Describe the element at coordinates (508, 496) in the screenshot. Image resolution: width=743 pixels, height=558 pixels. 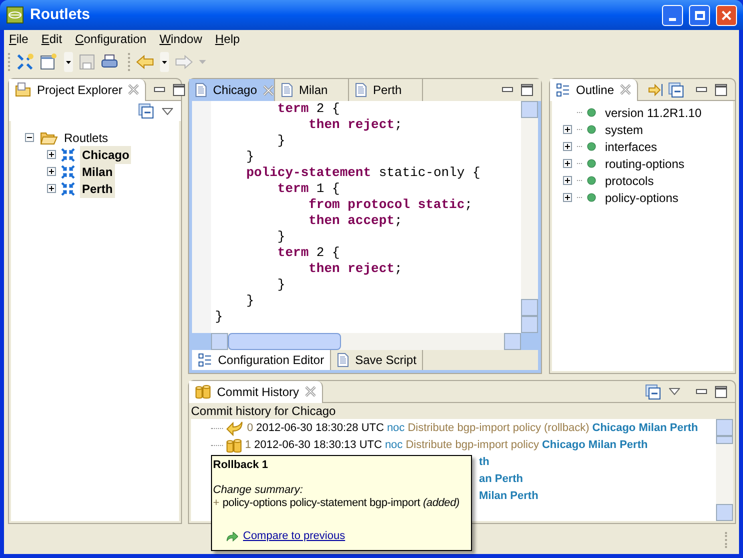
I see `router-list: Milan Perth` at that location.